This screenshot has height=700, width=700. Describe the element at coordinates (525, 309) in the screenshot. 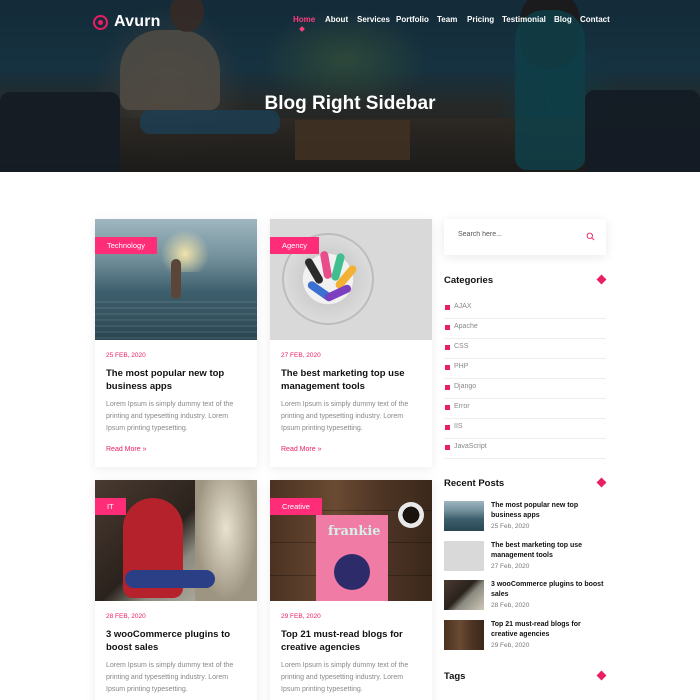

I see `category-item: AJAX` at that location.